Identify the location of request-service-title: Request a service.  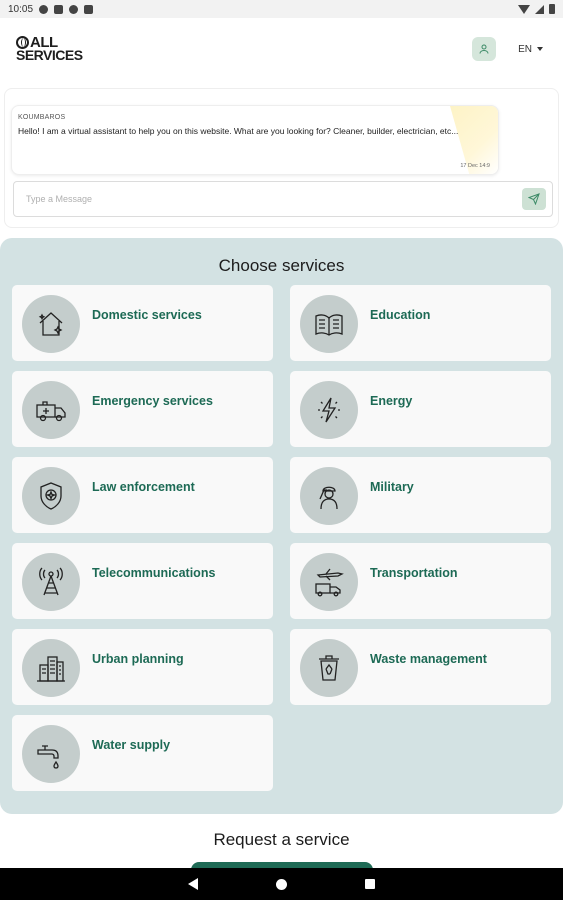
(281, 839).